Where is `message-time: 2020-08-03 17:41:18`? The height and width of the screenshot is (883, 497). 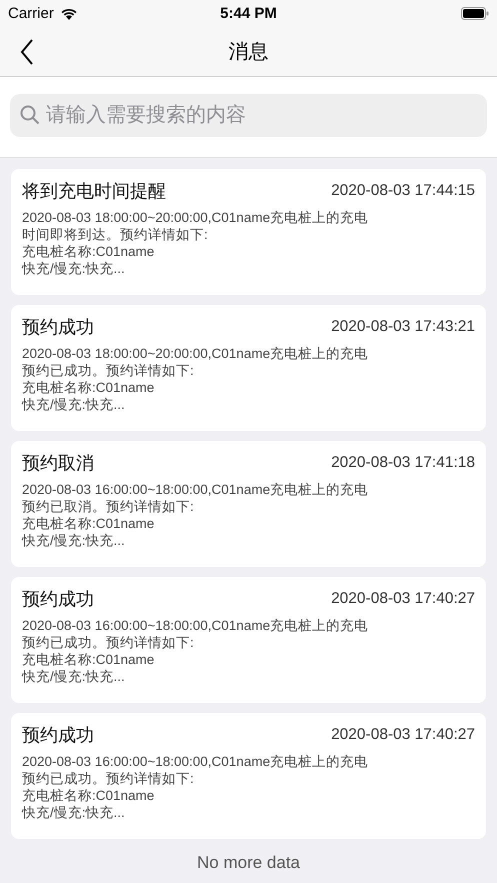 message-time: 2020-08-03 17:41:18 is located at coordinates (403, 463).